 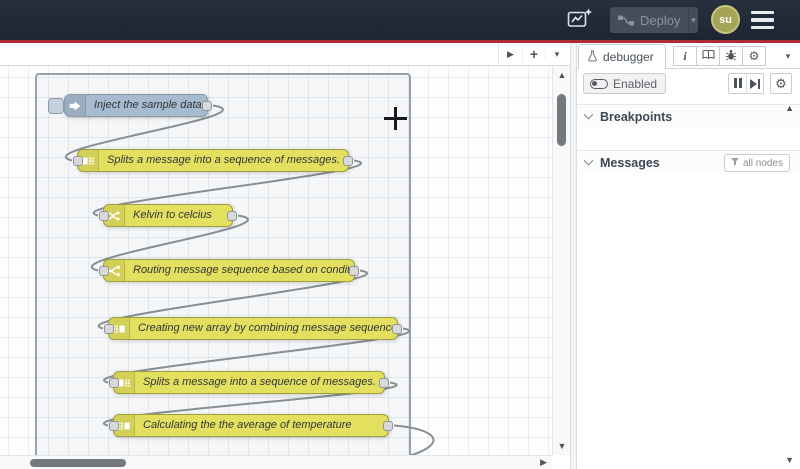 What do you see at coordinates (630, 162) in the screenshot?
I see `section-title: Messages` at bounding box center [630, 162].